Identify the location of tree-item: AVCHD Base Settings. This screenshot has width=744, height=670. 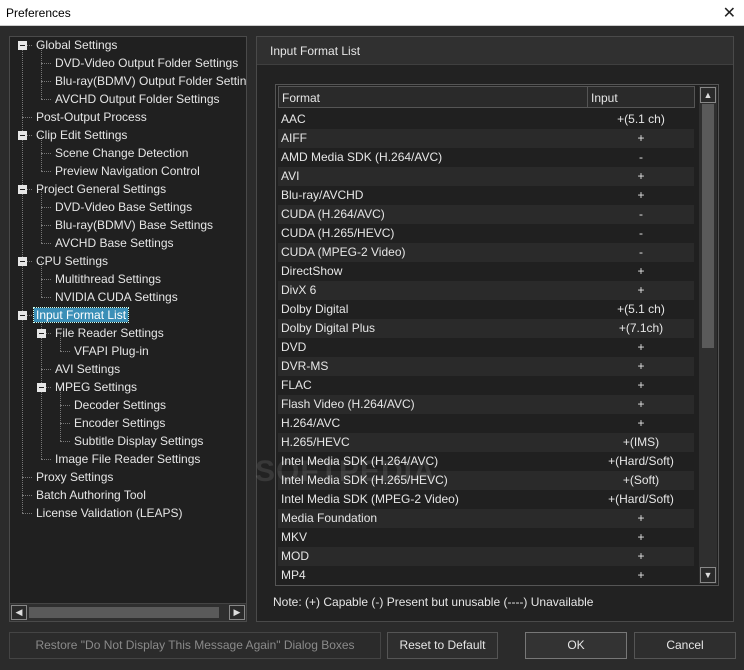
(114, 243).